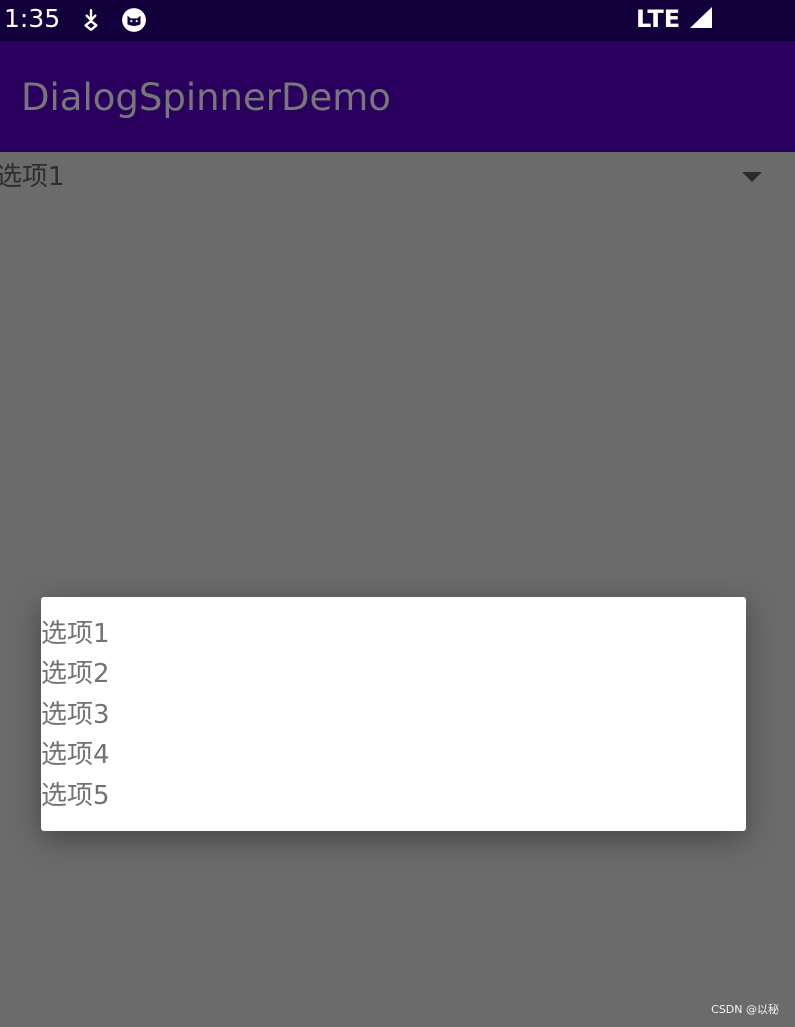  I want to click on download-icon, so click(91, 20).